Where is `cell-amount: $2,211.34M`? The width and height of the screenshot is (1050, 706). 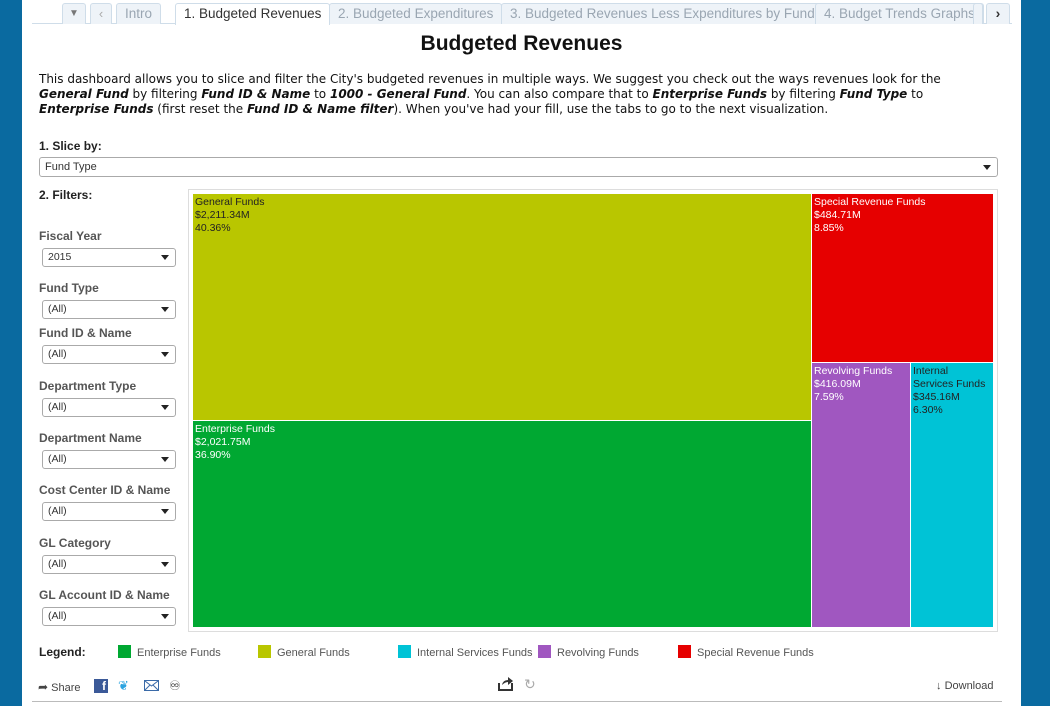 cell-amount: $2,211.34M is located at coordinates (222, 215).